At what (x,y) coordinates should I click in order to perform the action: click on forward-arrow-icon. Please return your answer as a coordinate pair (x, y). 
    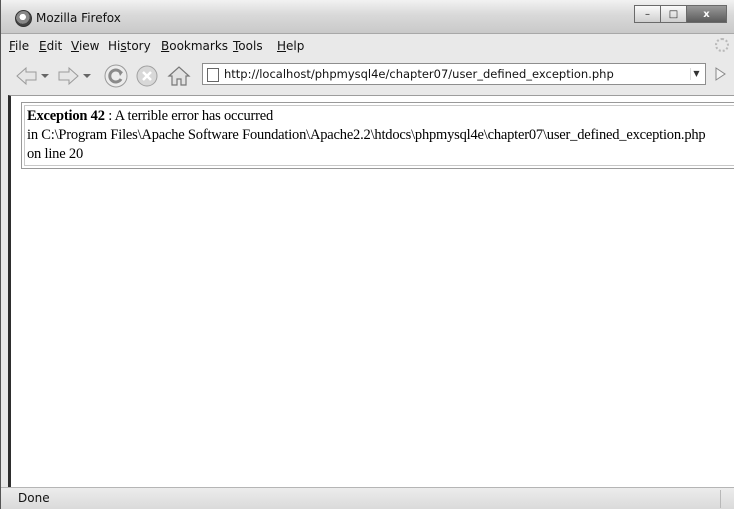
    Looking at the image, I should click on (68, 76).